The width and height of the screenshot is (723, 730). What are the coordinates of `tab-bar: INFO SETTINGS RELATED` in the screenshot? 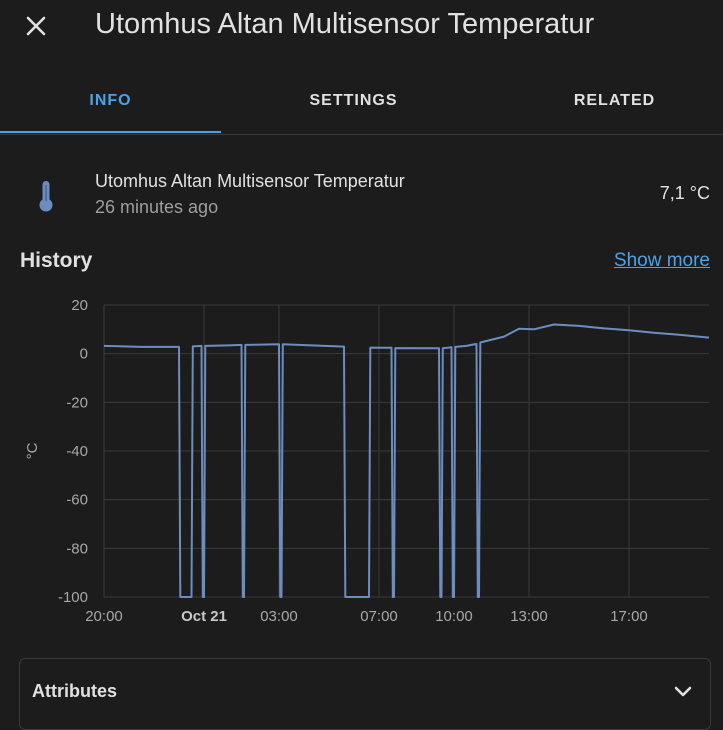 It's located at (361, 102).